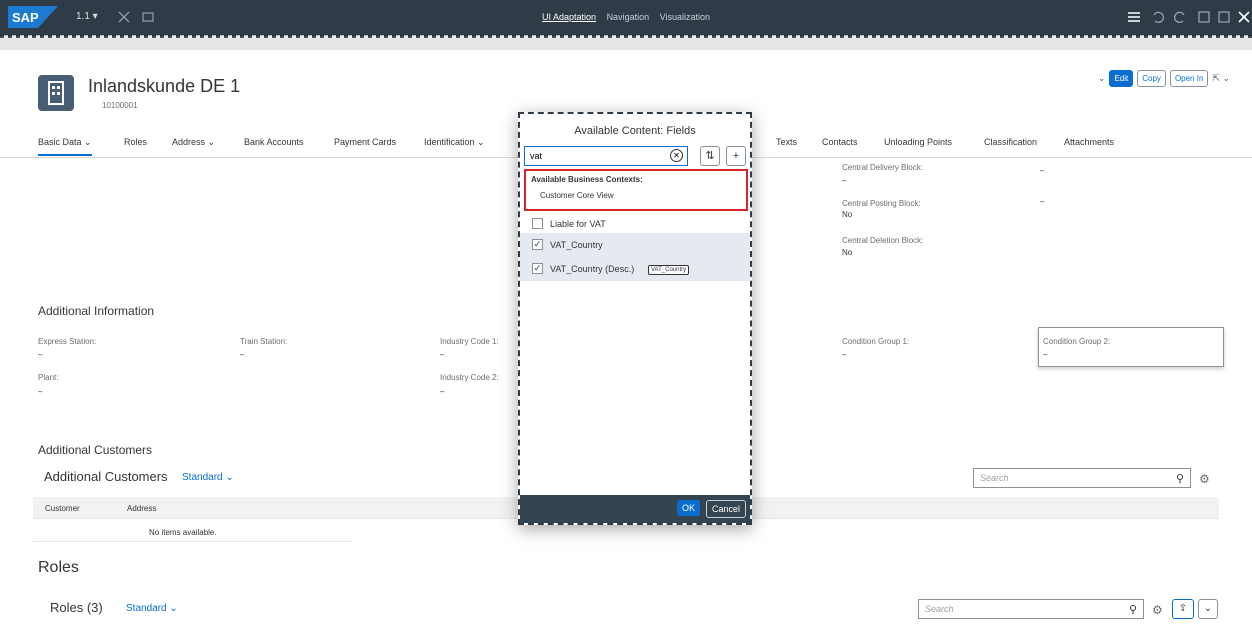  Describe the element at coordinates (1082, 478) in the screenshot. I see `additional-customers-search: Search ⚲` at that location.